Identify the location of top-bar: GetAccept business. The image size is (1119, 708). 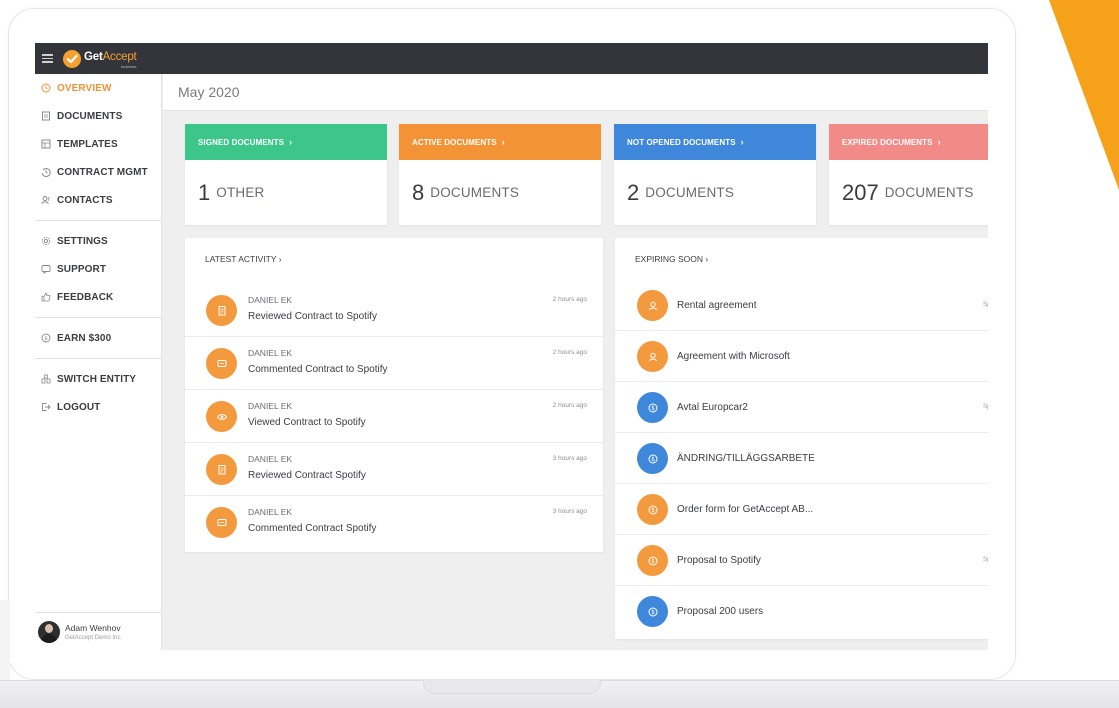
(511, 58).